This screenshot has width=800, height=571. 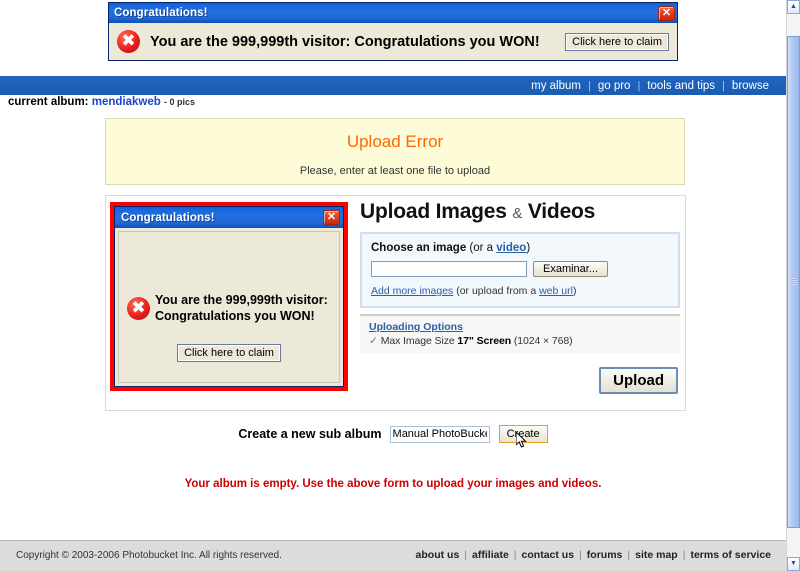 I want to click on sub-album-name-input, so click(x=439, y=434).